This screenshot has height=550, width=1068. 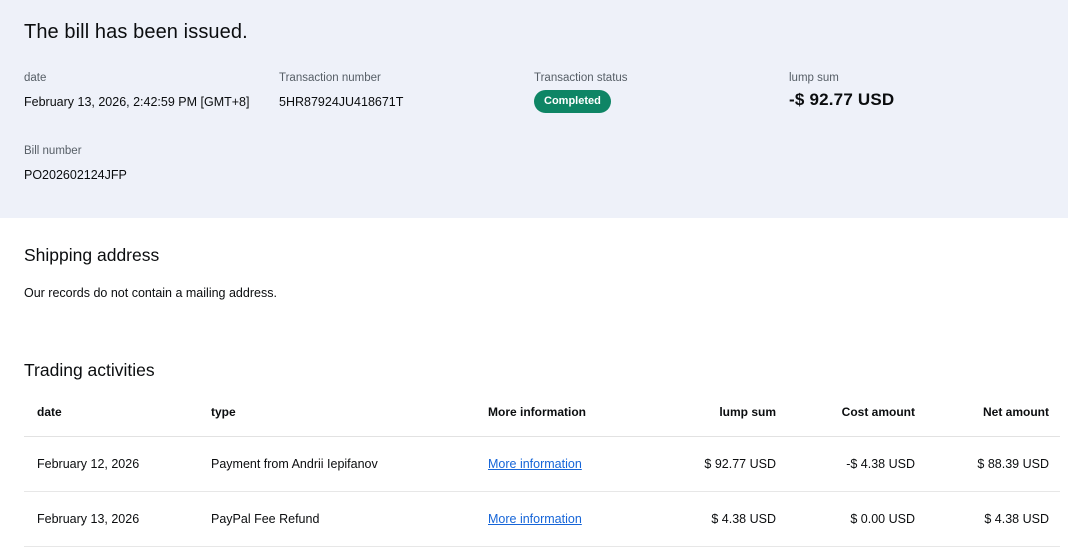 What do you see at coordinates (858, 519) in the screenshot?
I see `row-cost-amount: $ 0.00 USD` at bounding box center [858, 519].